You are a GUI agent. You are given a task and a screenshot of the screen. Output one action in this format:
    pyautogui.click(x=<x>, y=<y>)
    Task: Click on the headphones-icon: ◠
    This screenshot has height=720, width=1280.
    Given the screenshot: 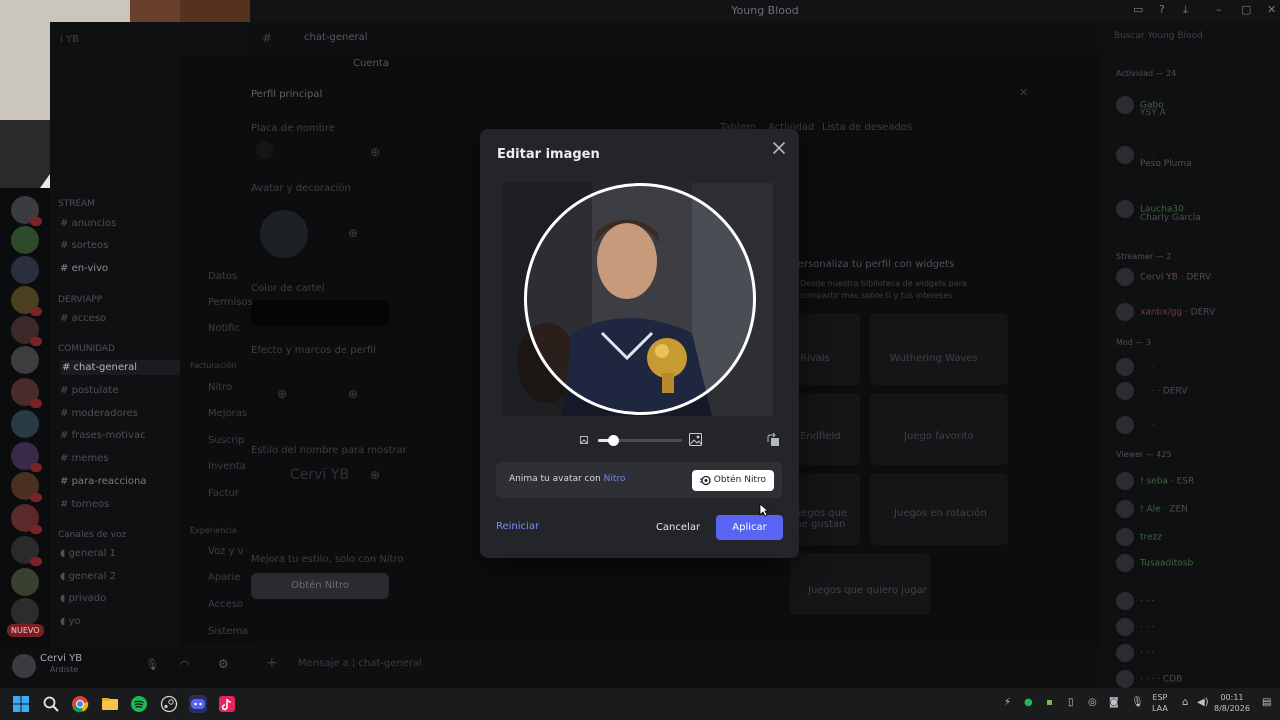 What is the action you would take?
    pyautogui.click(x=185, y=664)
    